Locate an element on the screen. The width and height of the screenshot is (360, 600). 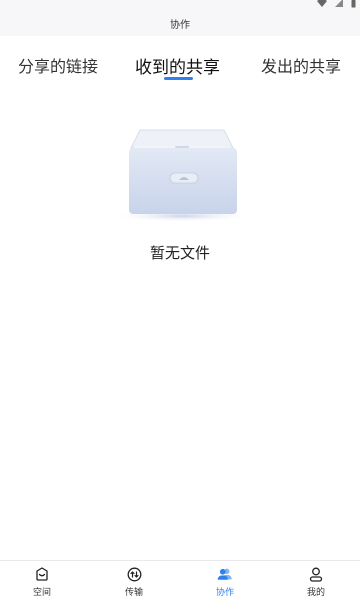
nav-item-transfer: 传输 is located at coordinates (134, 583).